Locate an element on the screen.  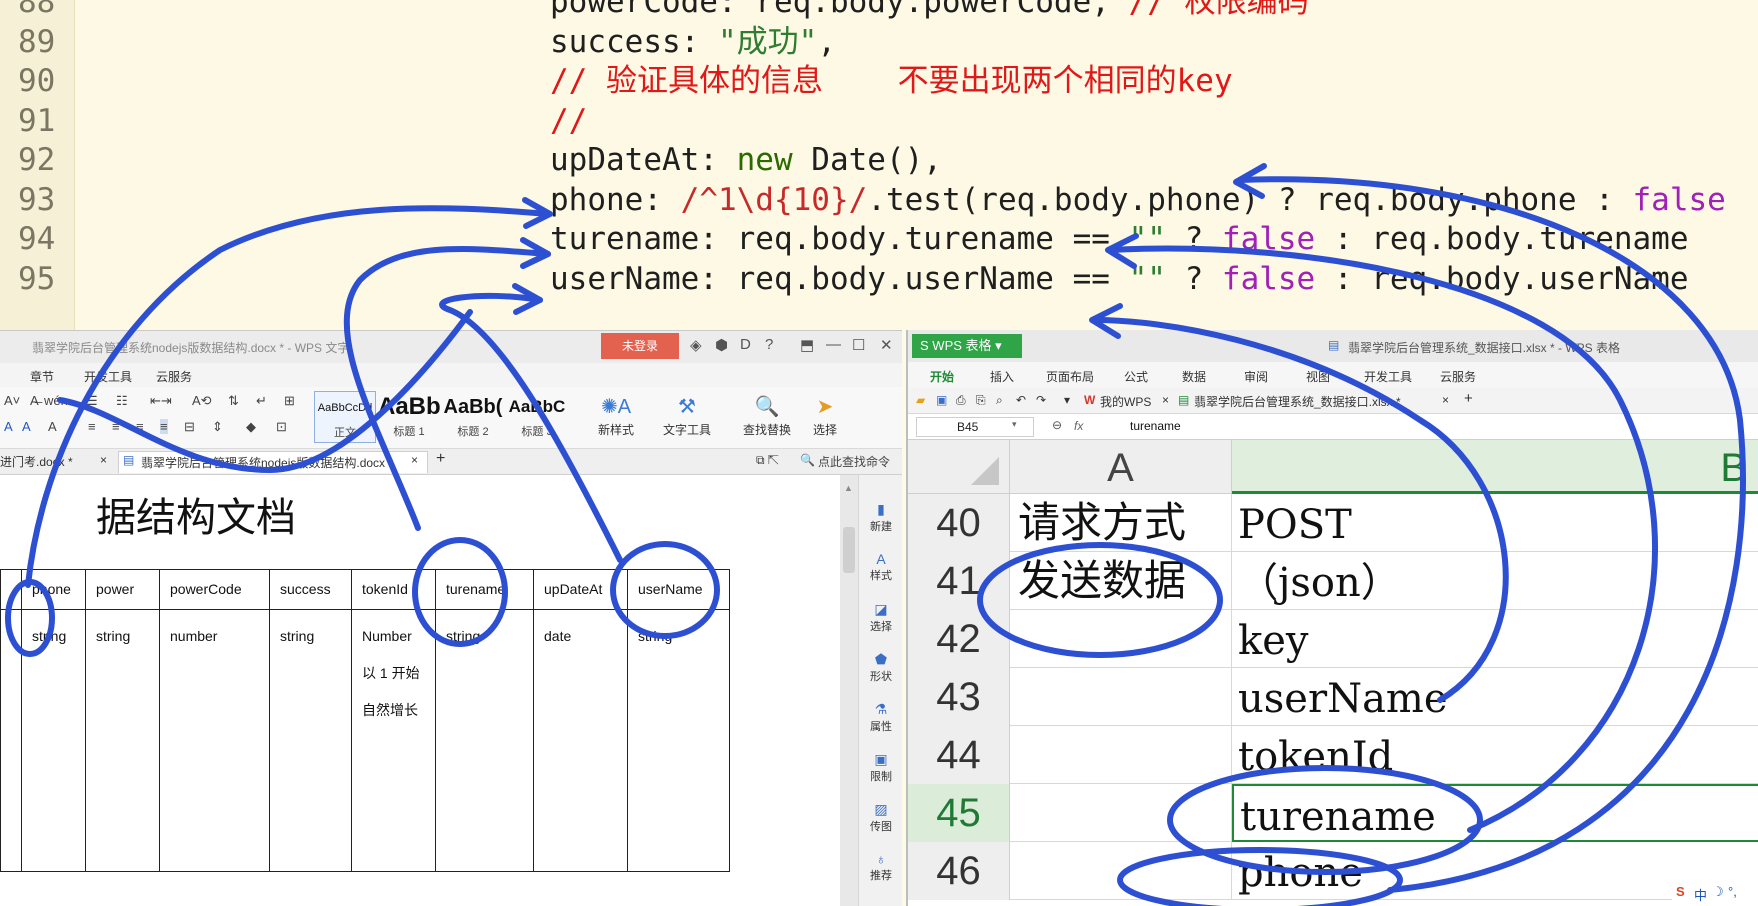
menu-page-layout: 页面布局 is located at coordinates (1070, 376).